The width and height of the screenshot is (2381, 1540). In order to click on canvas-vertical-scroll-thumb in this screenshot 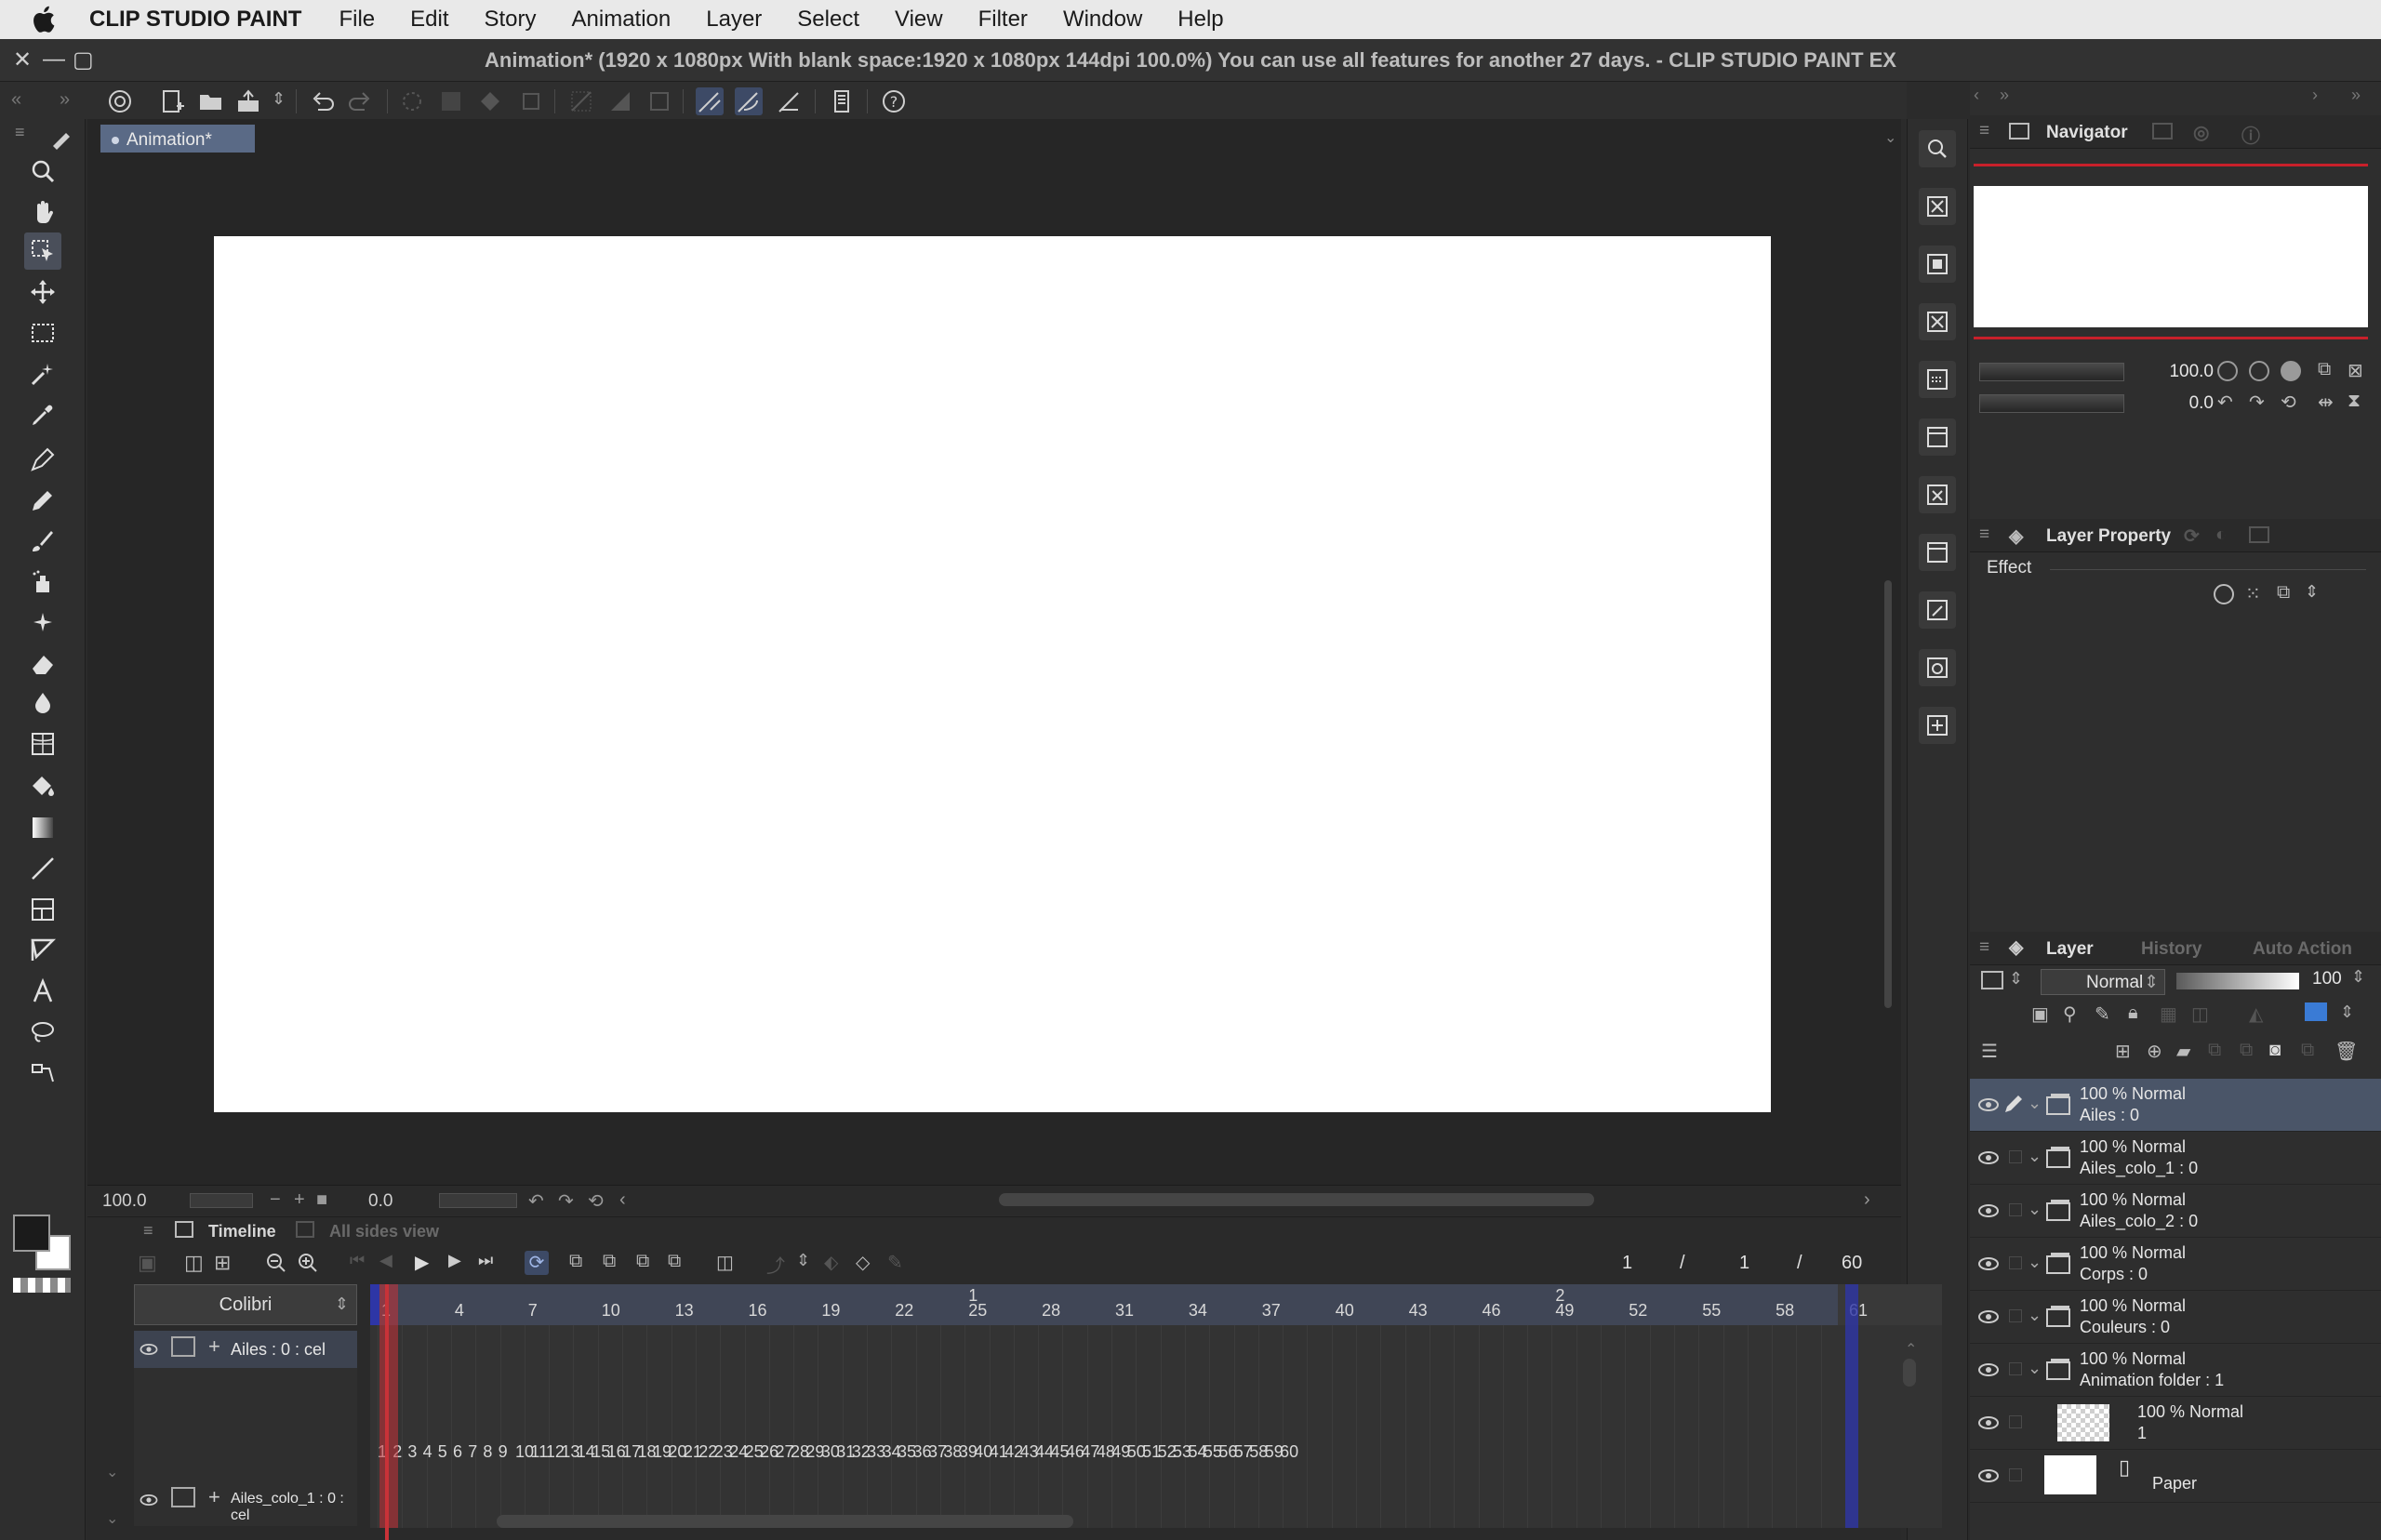, I will do `click(1888, 794)`.